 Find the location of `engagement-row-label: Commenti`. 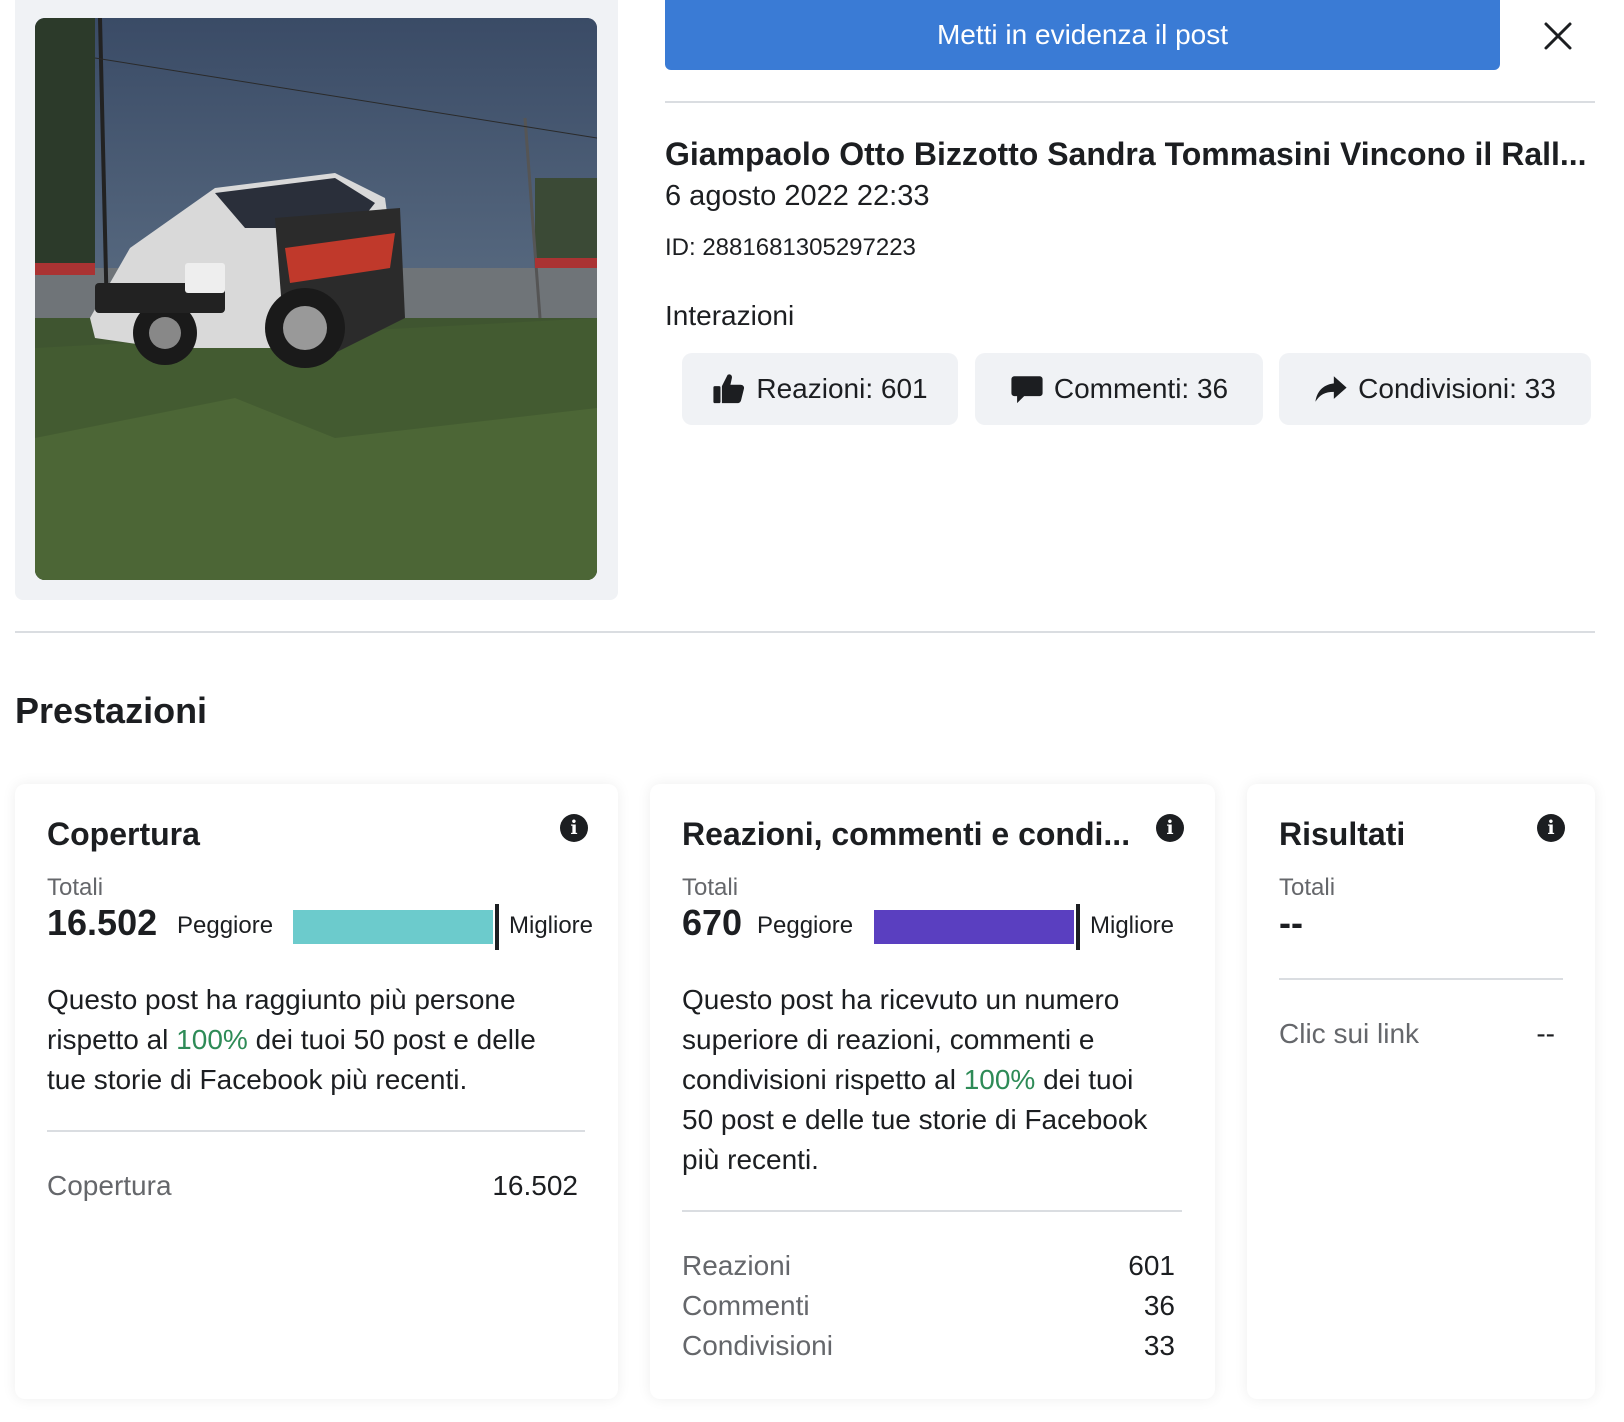

engagement-row-label: Commenti is located at coordinates (746, 1305).